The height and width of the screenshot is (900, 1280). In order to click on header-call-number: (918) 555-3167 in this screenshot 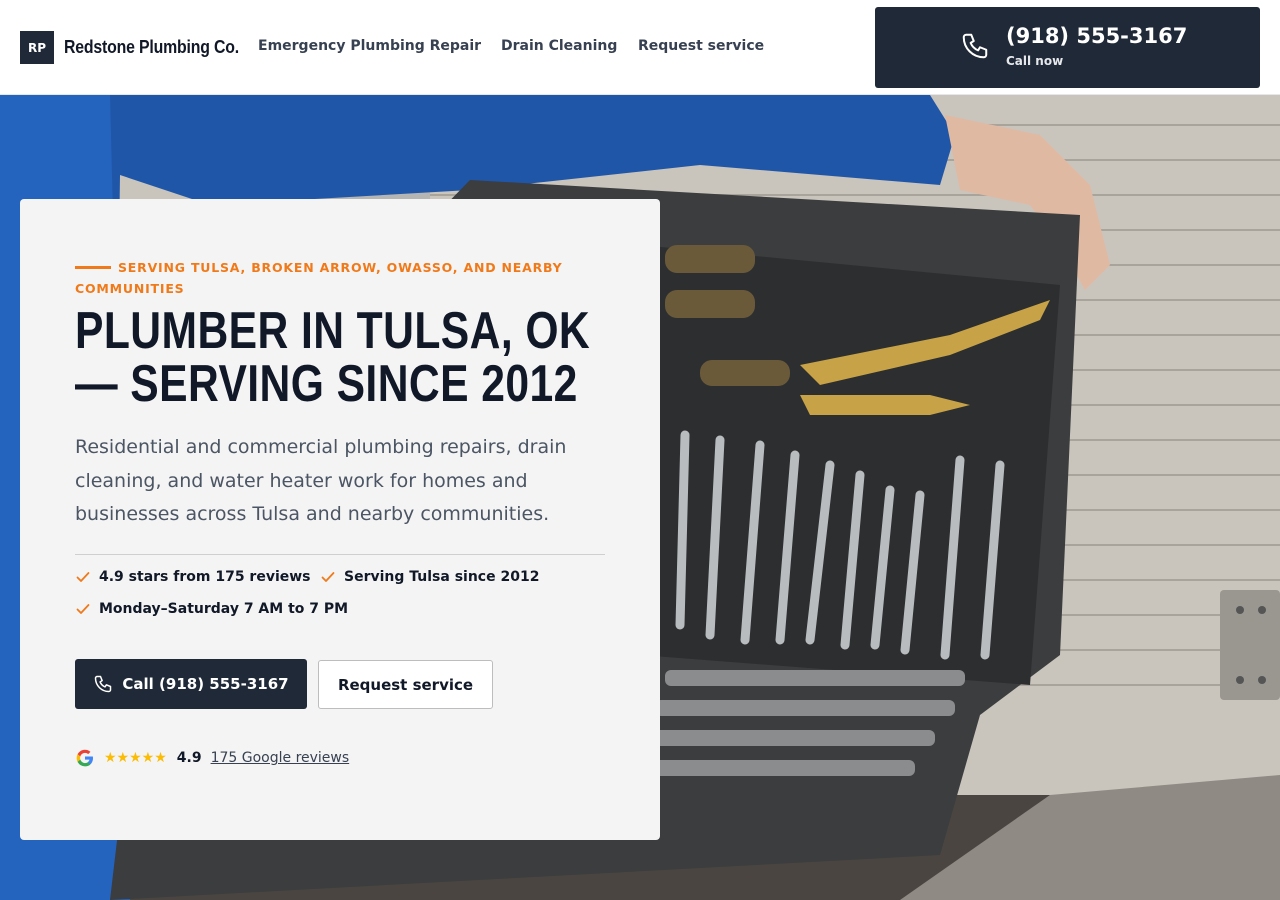, I will do `click(1097, 36)`.